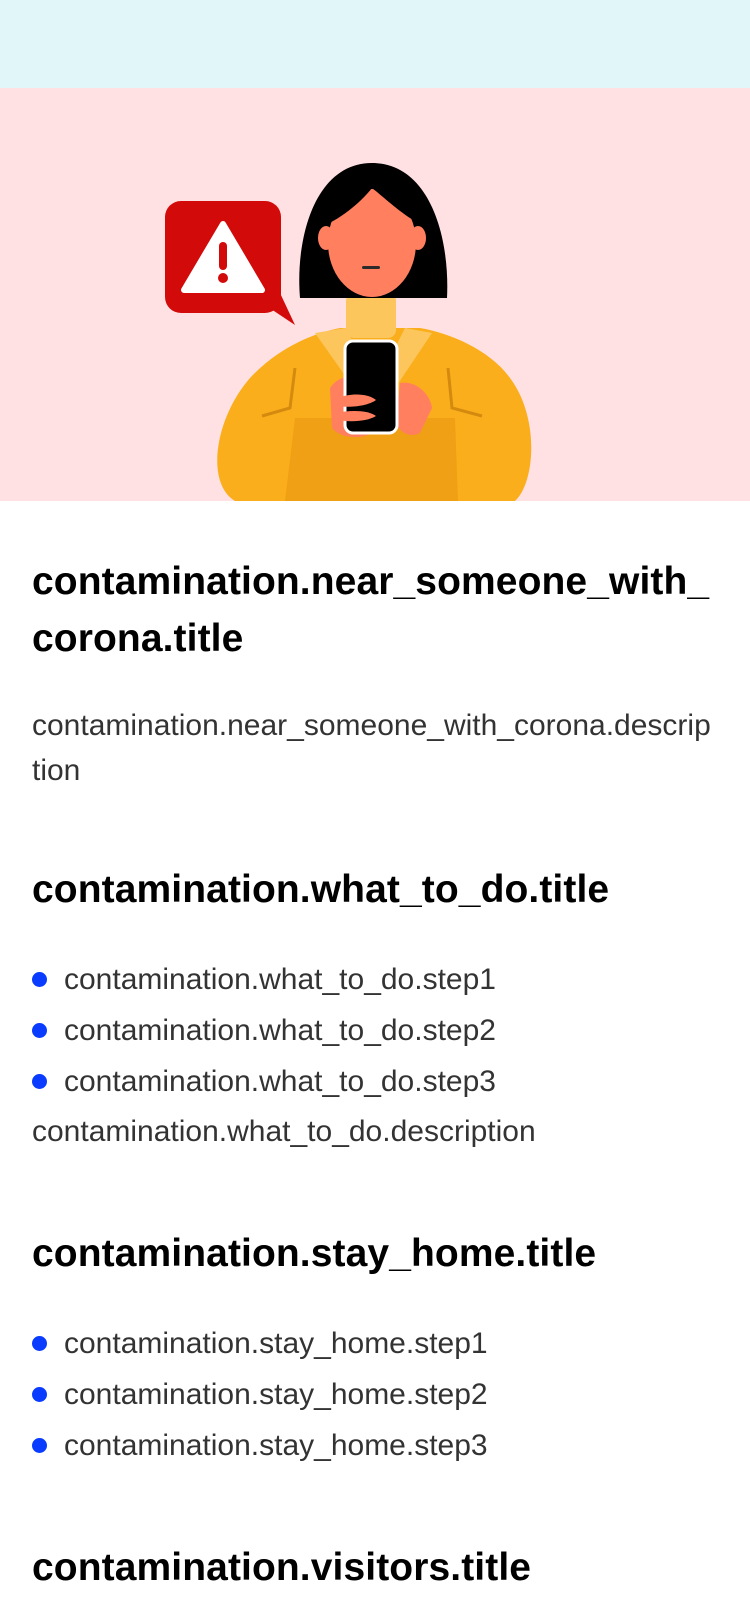  What do you see at coordinates (314, 1253) in the screenshot?
I see `section-title-stay-home: contamination.stay_home.title` at bounding box center [314, 1253].